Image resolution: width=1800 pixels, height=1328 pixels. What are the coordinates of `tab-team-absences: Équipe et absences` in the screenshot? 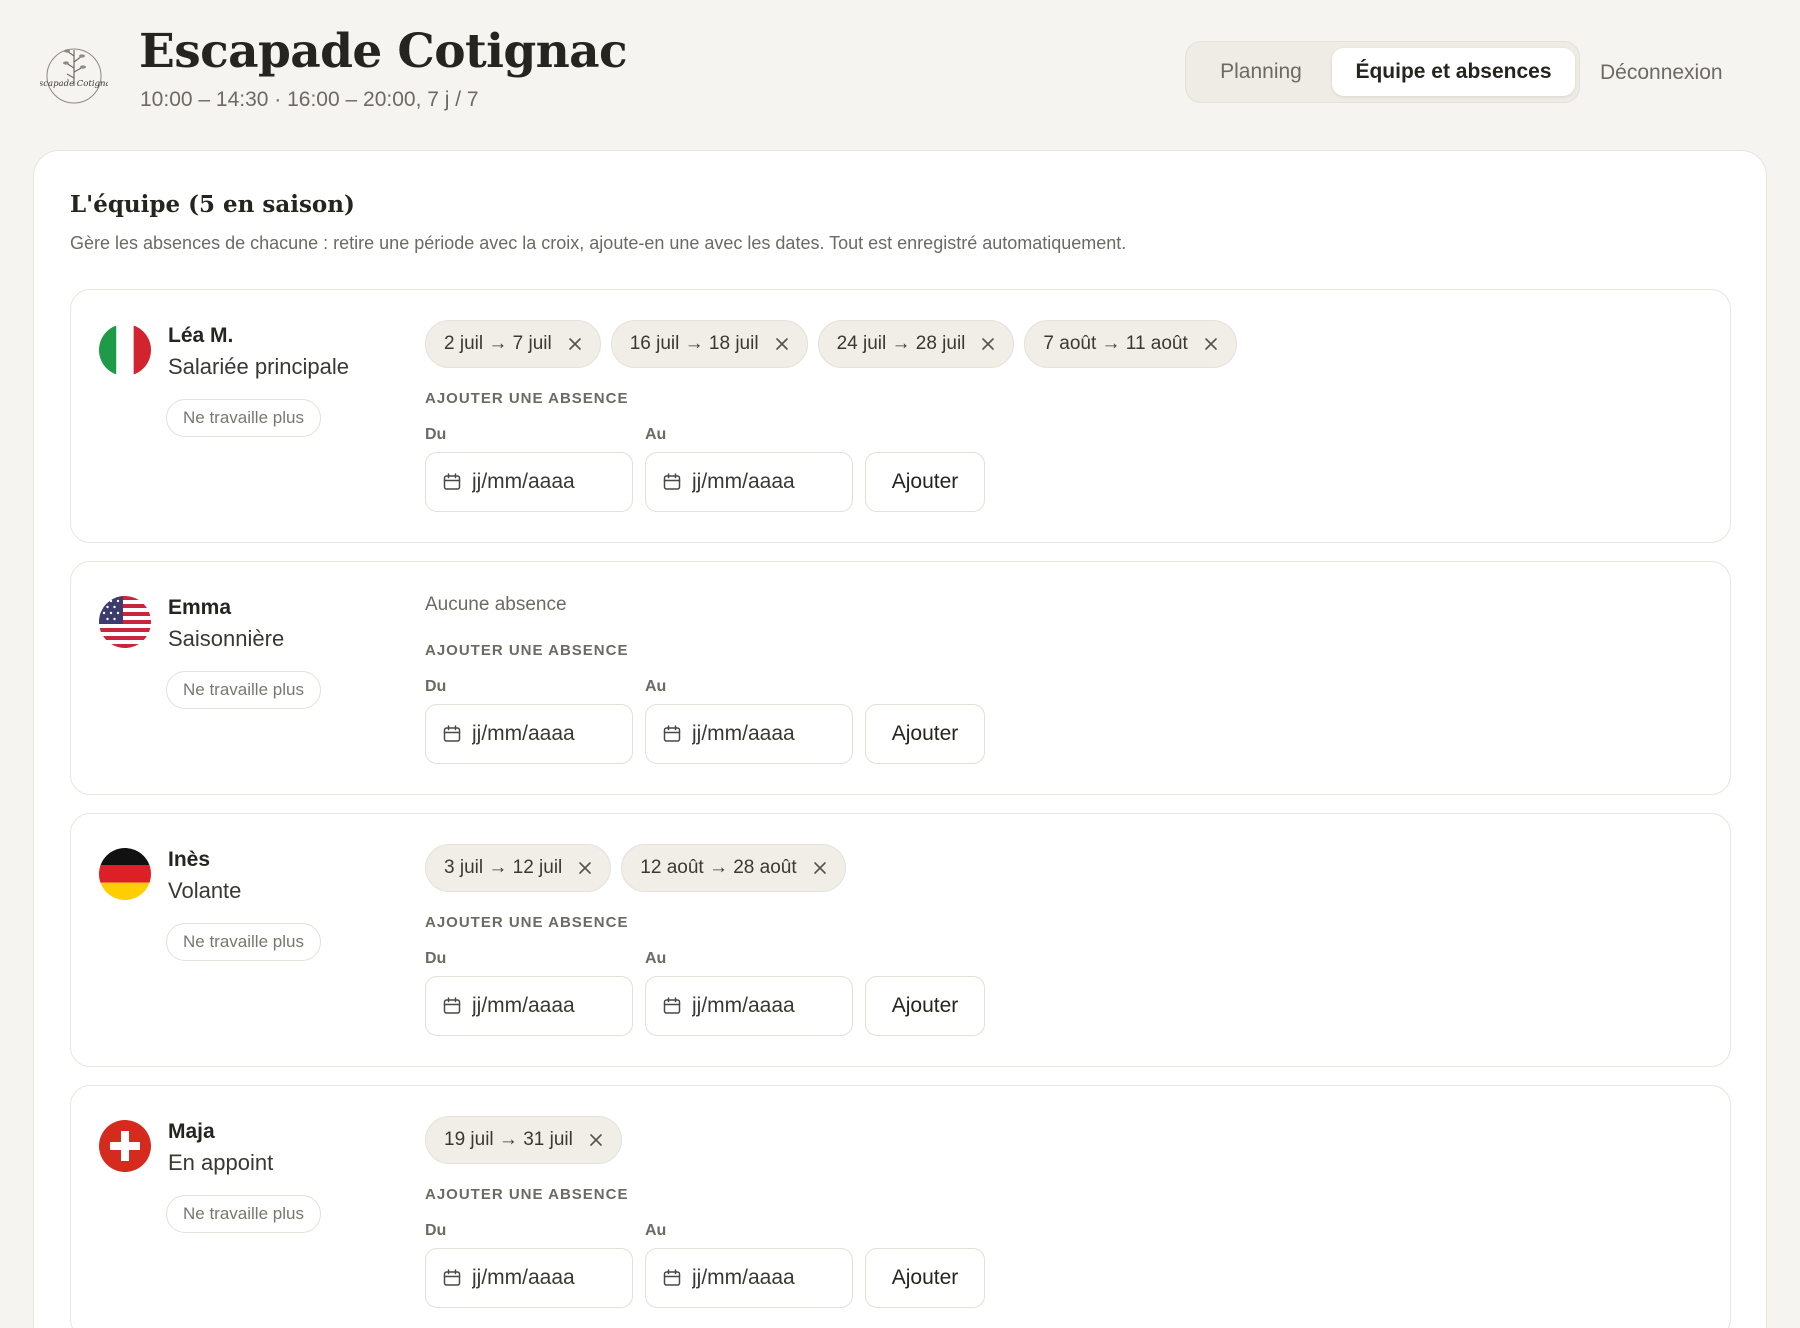 It's located at (1453, 72).